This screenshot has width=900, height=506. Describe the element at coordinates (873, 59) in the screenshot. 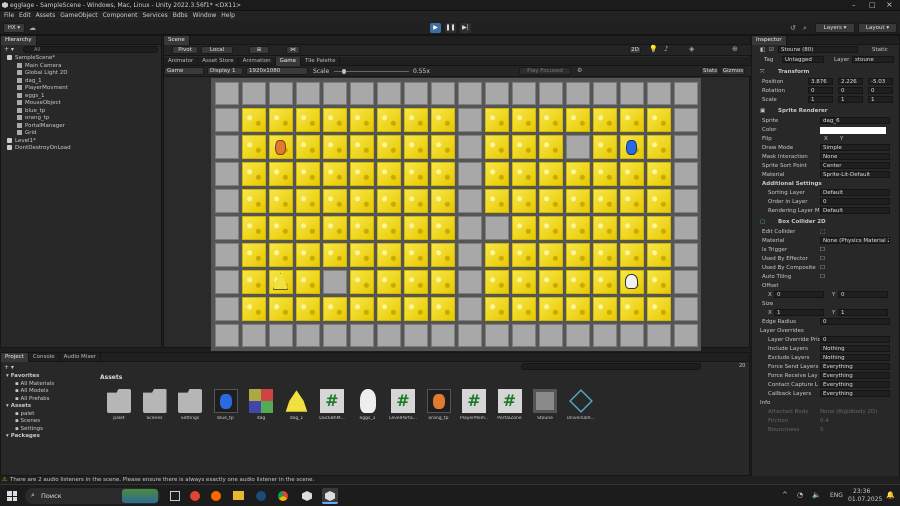

I see `layer-dropdown: stoune` at that location.